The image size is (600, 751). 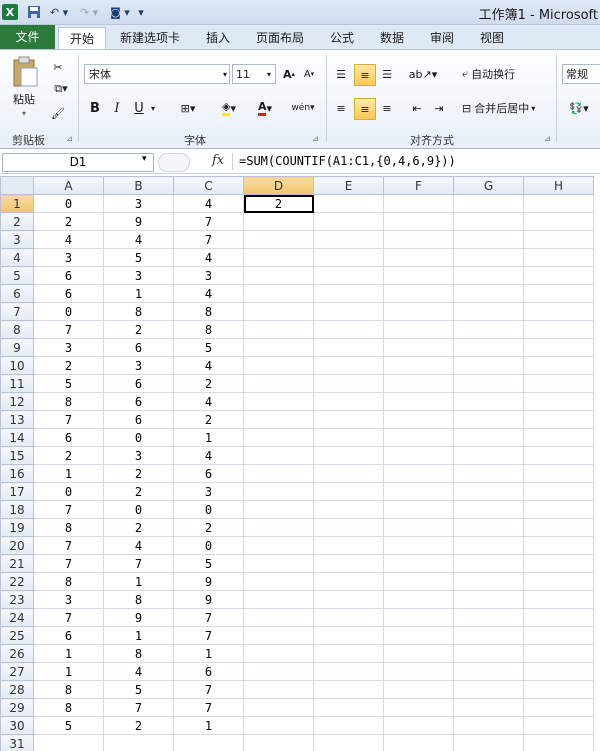 What do you see at coordinates (280, 38) in the screenshot?
I see `tab-page-layout: 页面布局` at bounding box center [280, 38].